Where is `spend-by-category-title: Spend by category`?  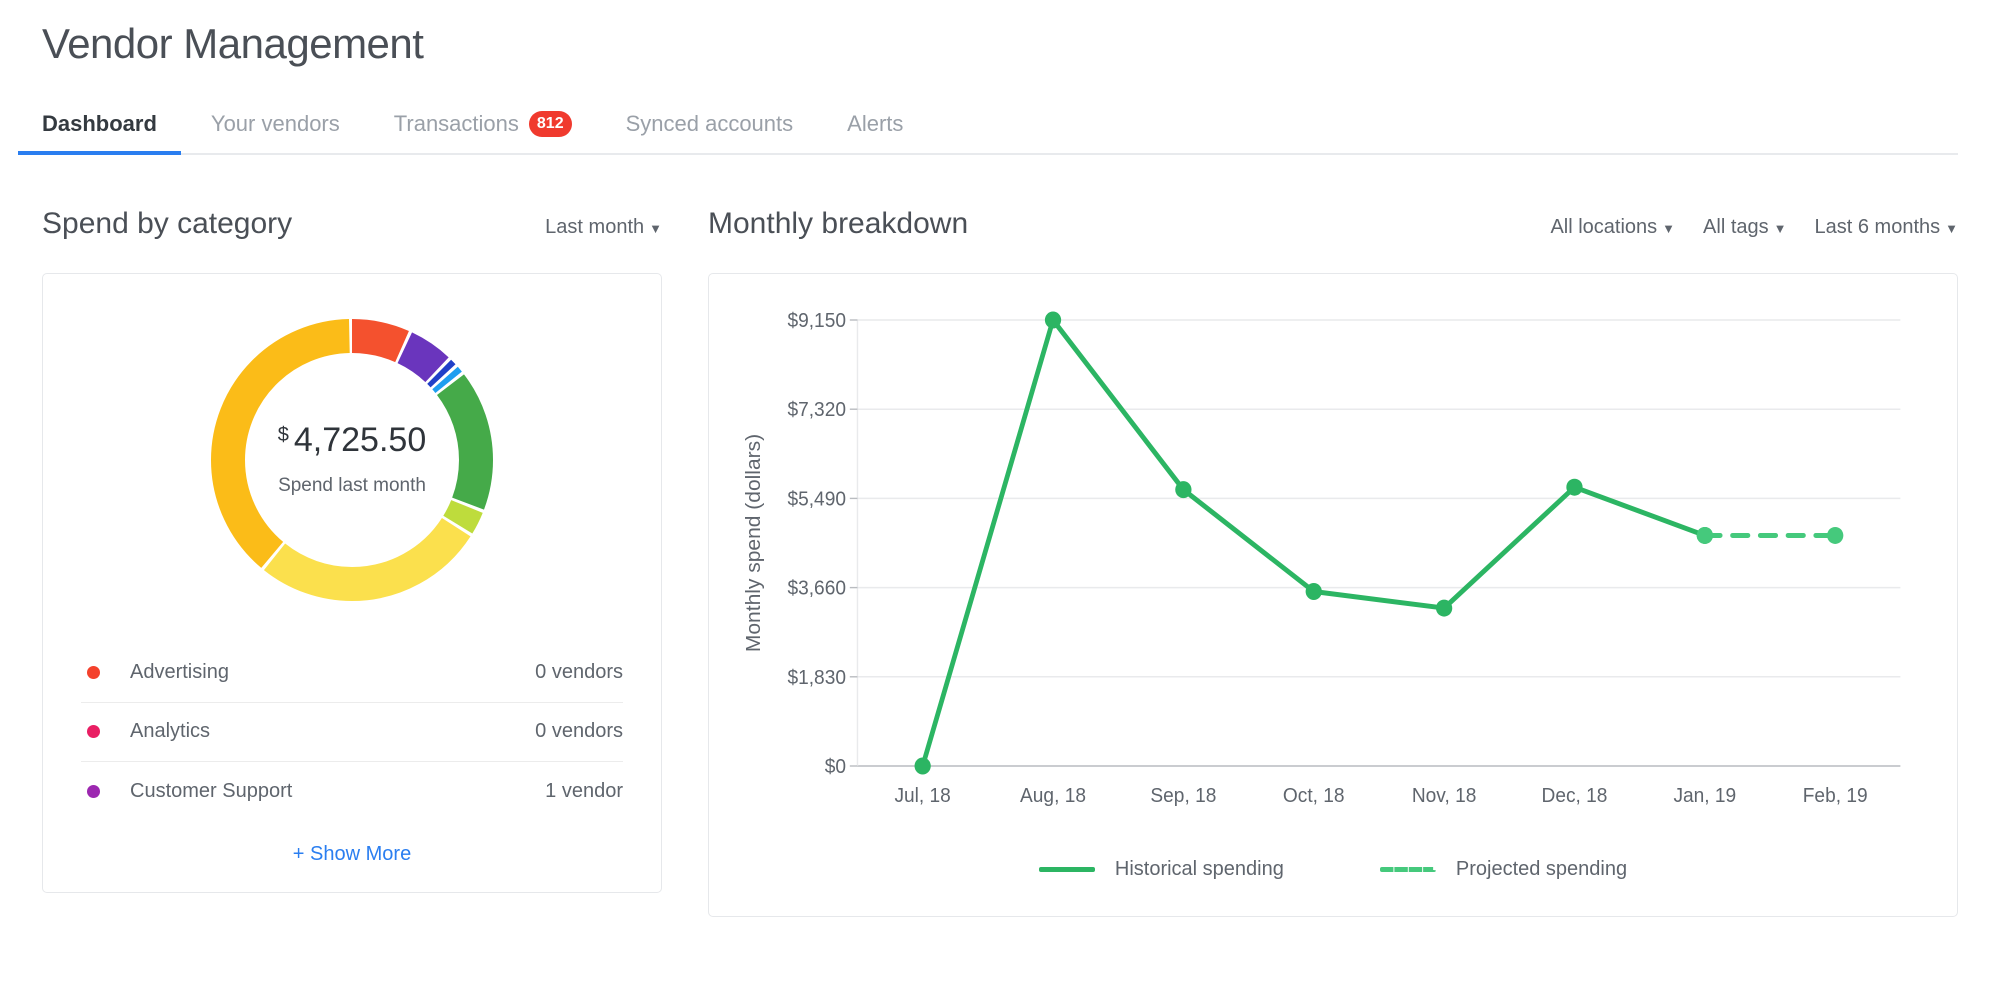
spend-by-category-title: Spend by category is located at coordinates (167, 223).